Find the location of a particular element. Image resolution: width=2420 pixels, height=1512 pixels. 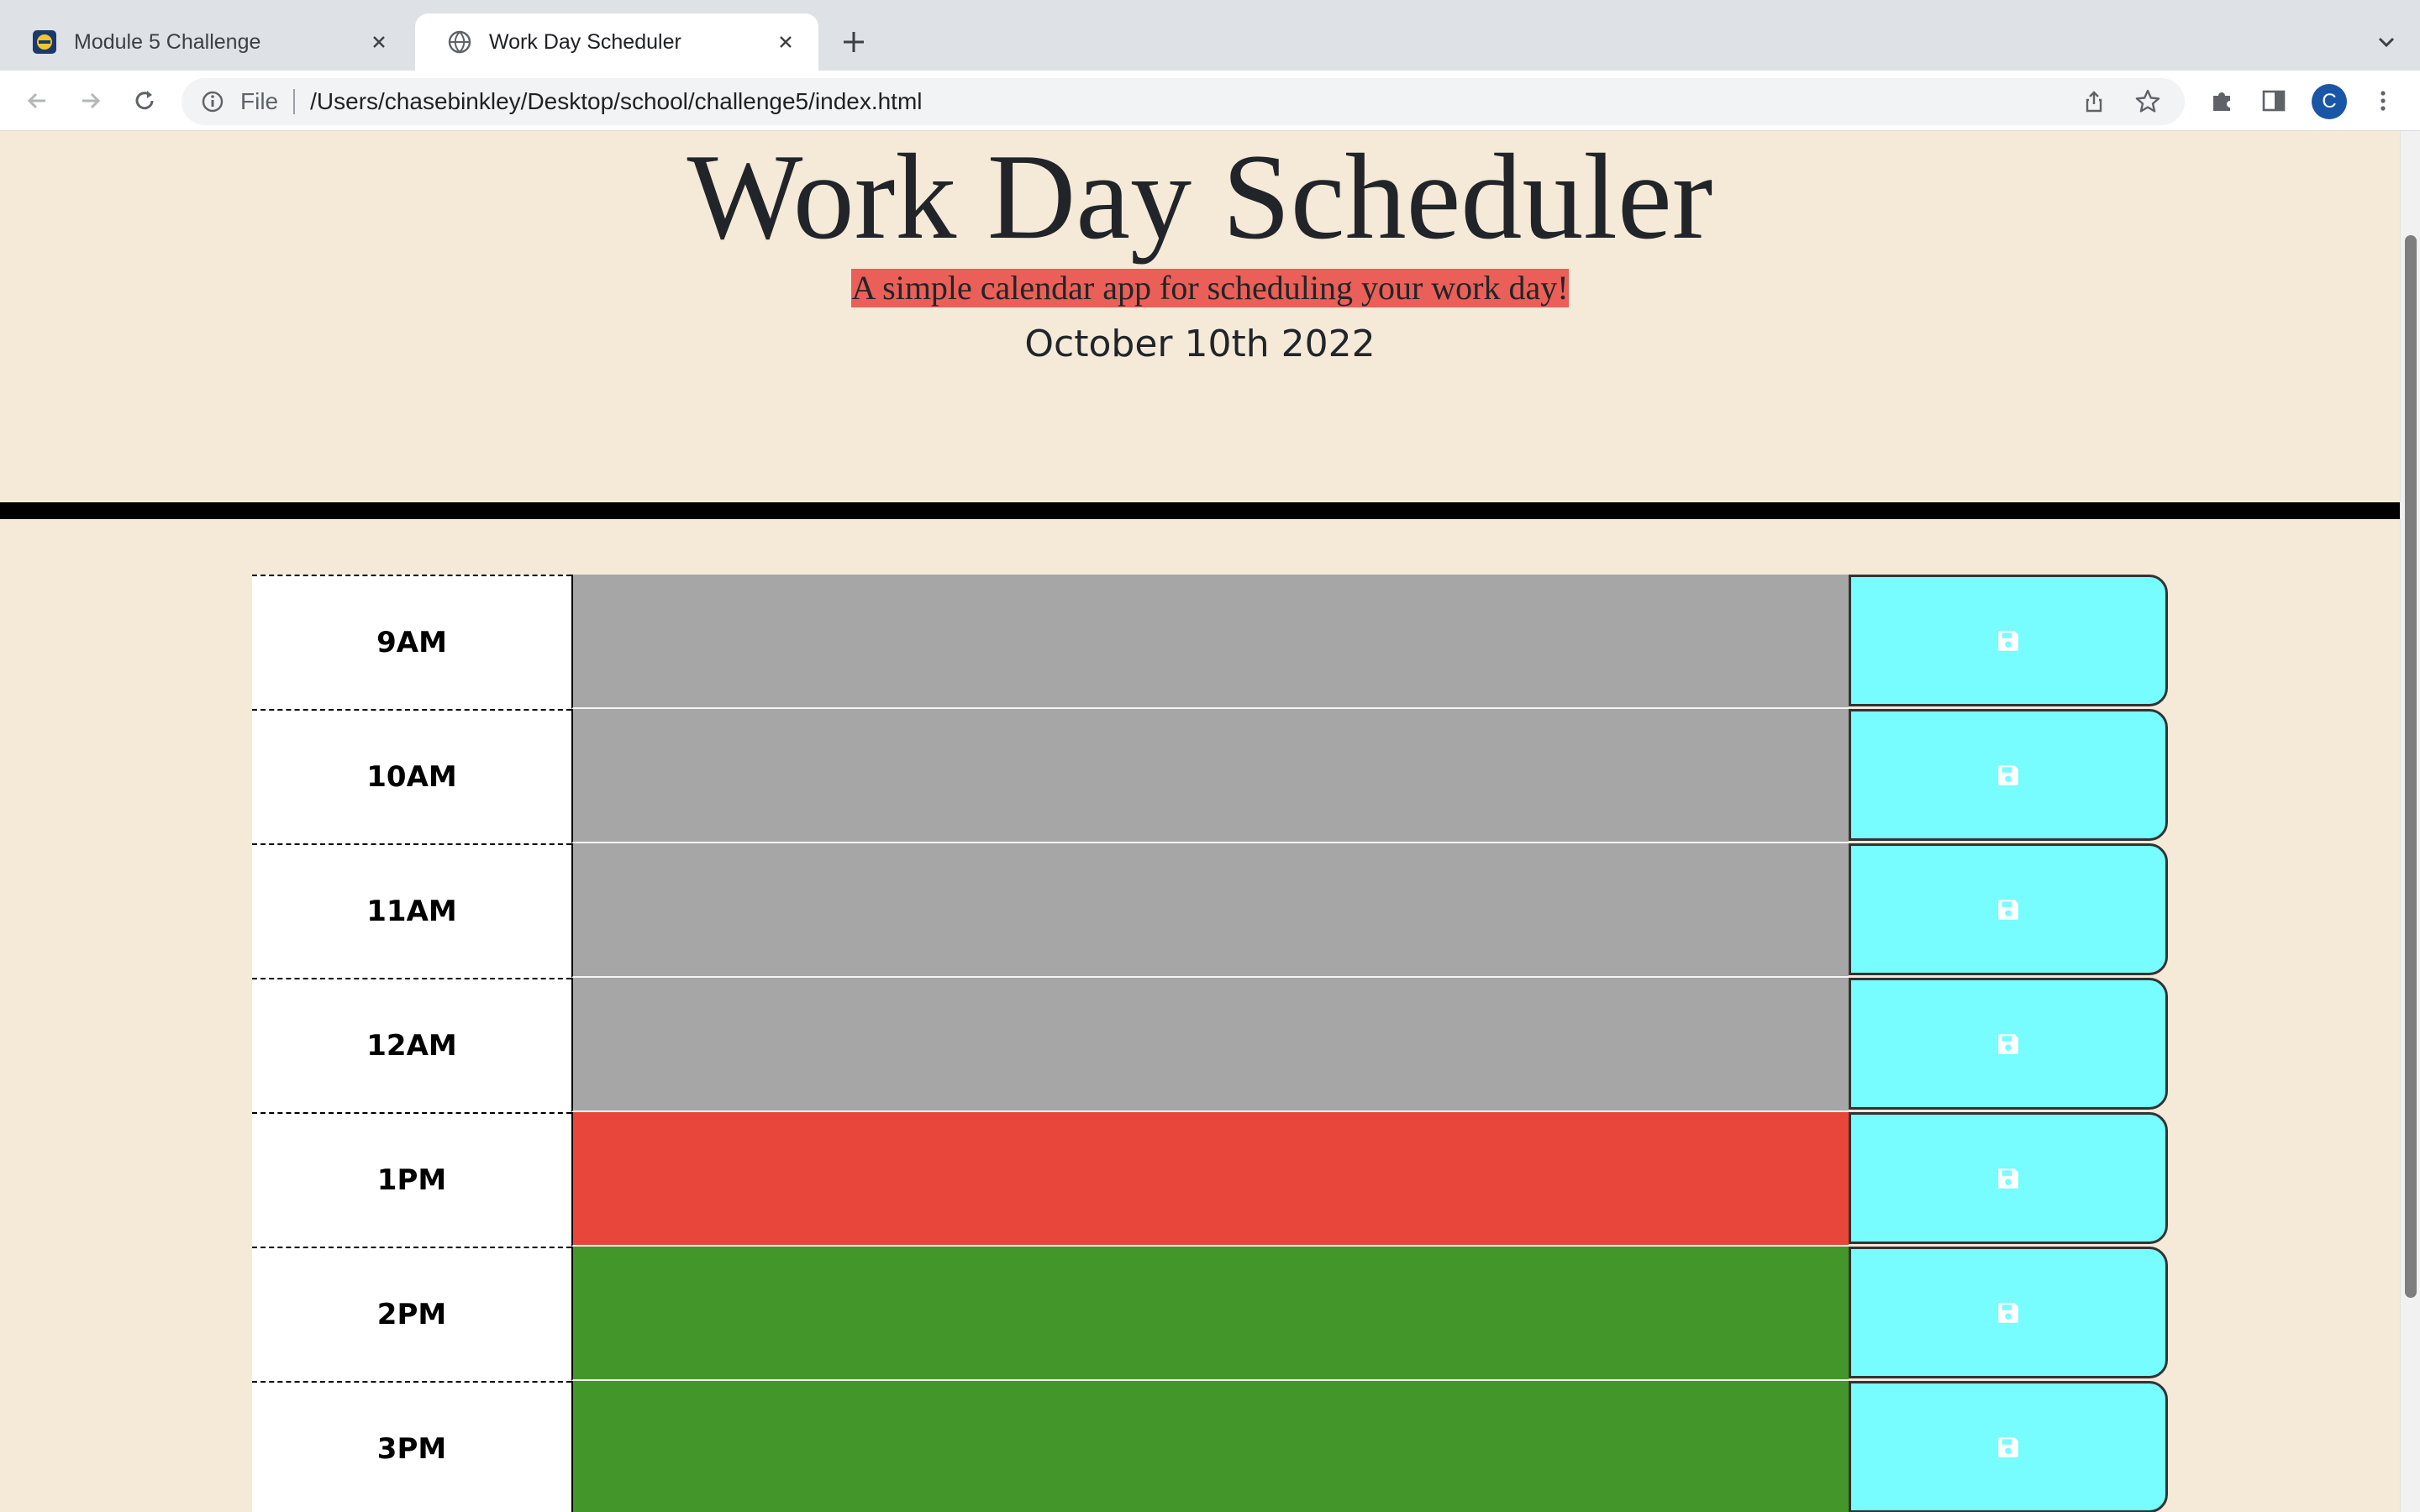

tab-search-chevron-down-icon is located at coordinates (2387, 42).